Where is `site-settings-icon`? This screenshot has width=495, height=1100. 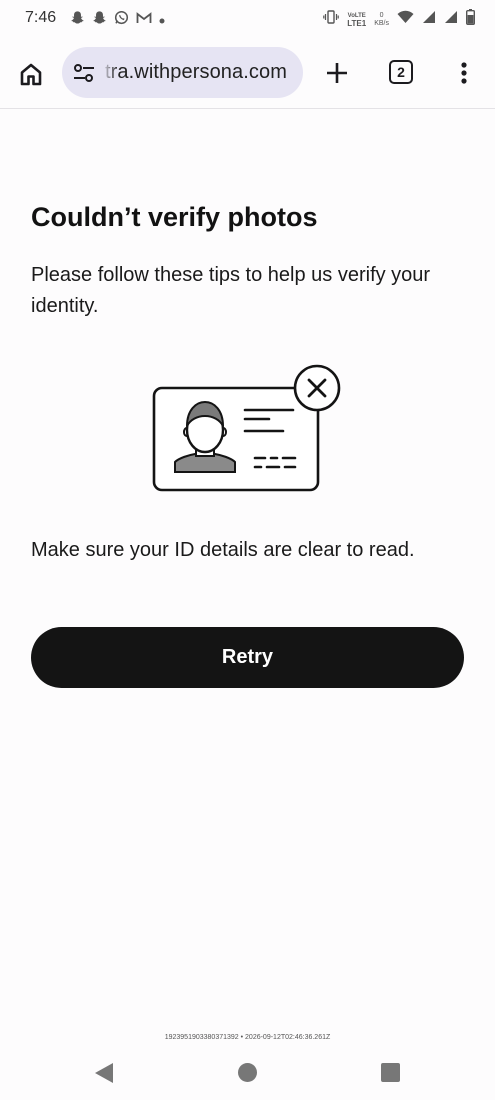
site-settings-icon is located at coordinates (84, 73).